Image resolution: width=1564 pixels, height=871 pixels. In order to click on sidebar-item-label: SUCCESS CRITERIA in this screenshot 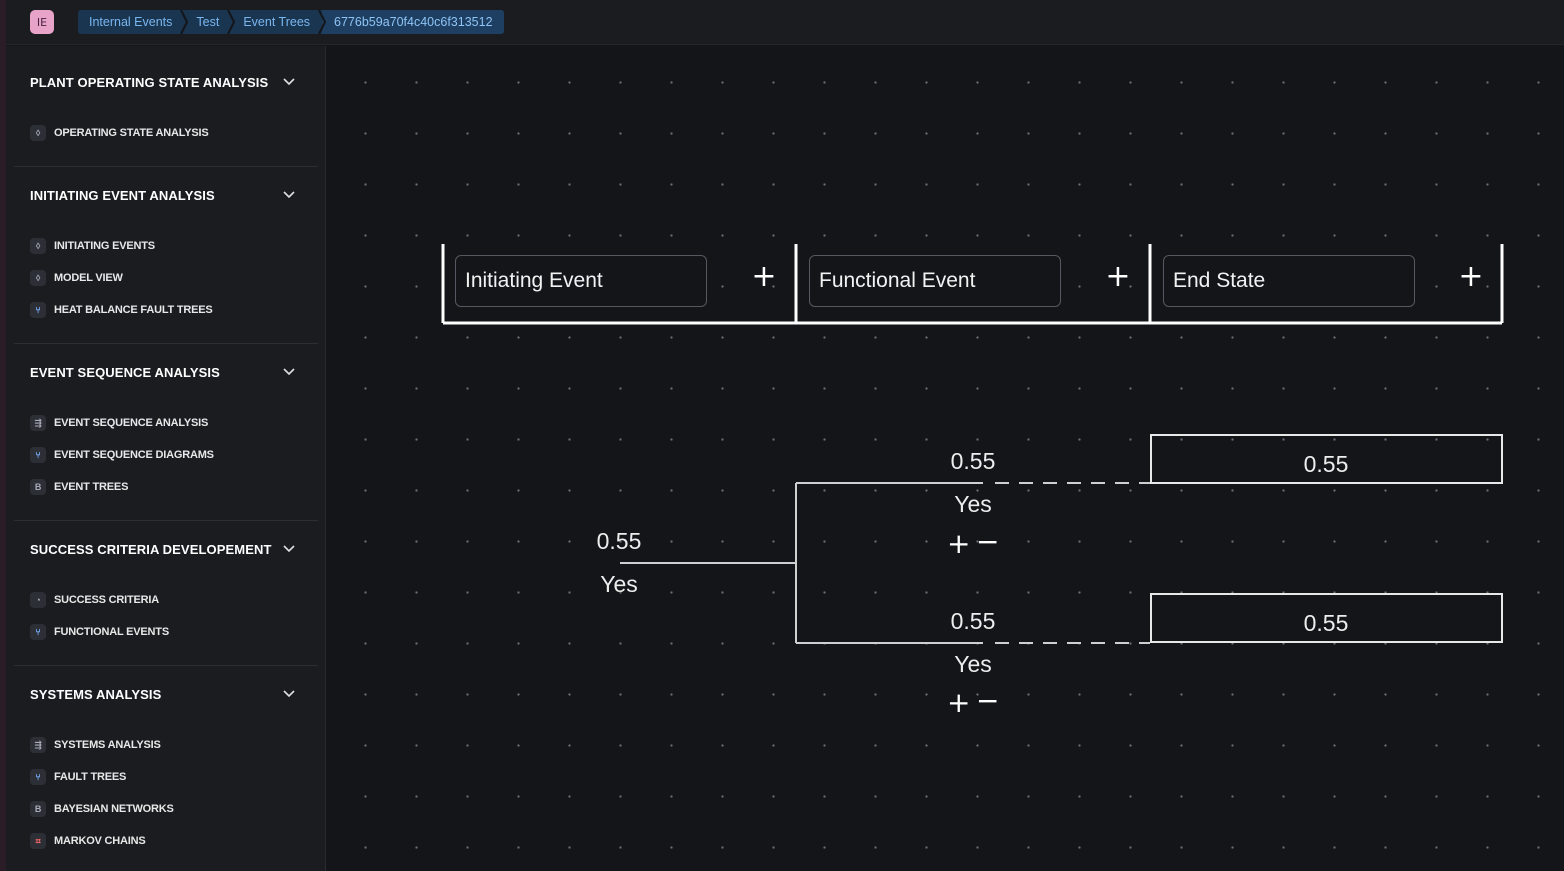, I will do `click(106, 600)`.